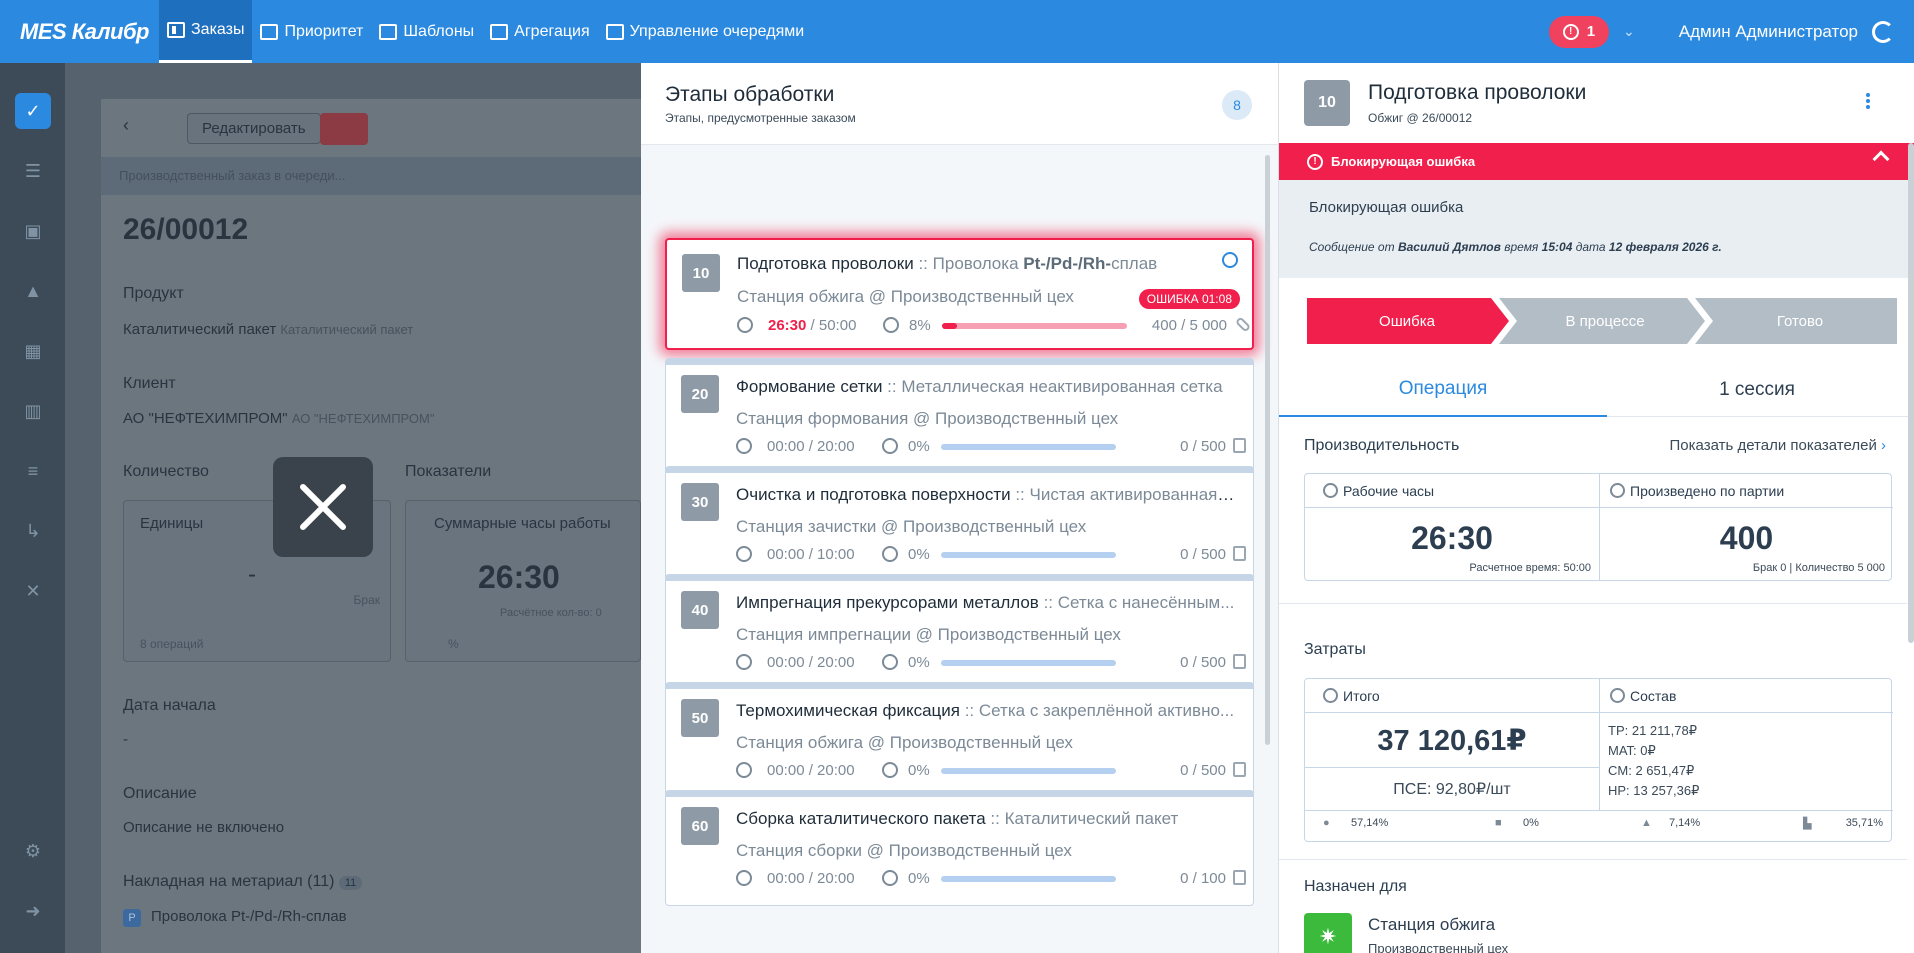 The width and height of the screenshot is (1914, 953). What do you see at coordinates (149, 383) in the screenshot?
I see `client-label: Клиент` at bounding box center [149, 383].